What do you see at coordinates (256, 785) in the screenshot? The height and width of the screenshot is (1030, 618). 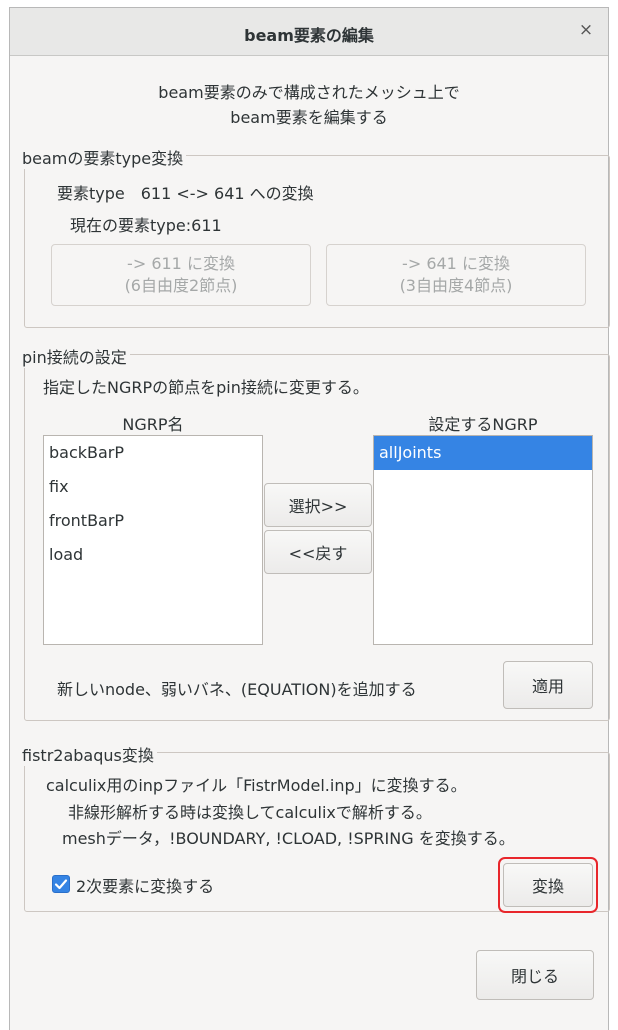 I see `abaqus-description-line-1: calculix用のinpファイル「FistrModel.inp」に変換する。` at bounding box center [256, 785].